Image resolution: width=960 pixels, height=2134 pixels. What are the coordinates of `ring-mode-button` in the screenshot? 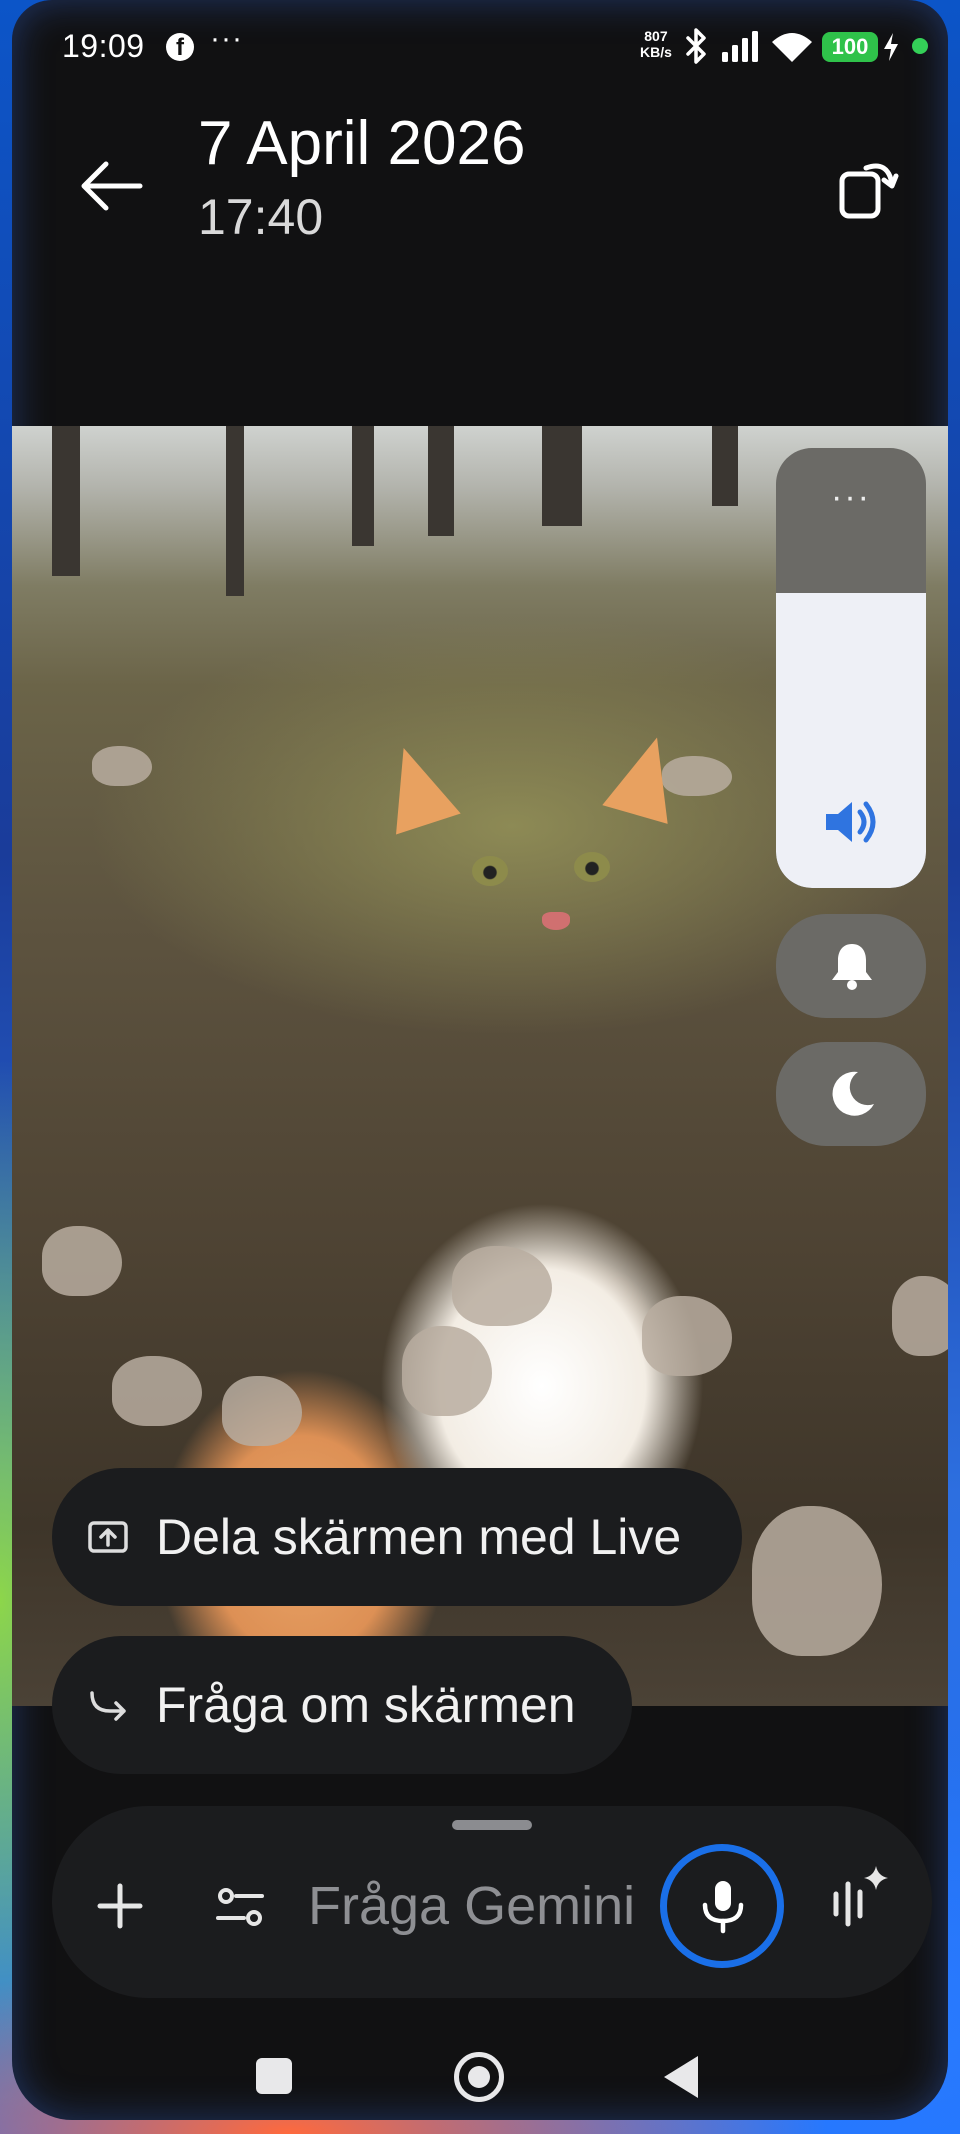 It's located at (851, 966).